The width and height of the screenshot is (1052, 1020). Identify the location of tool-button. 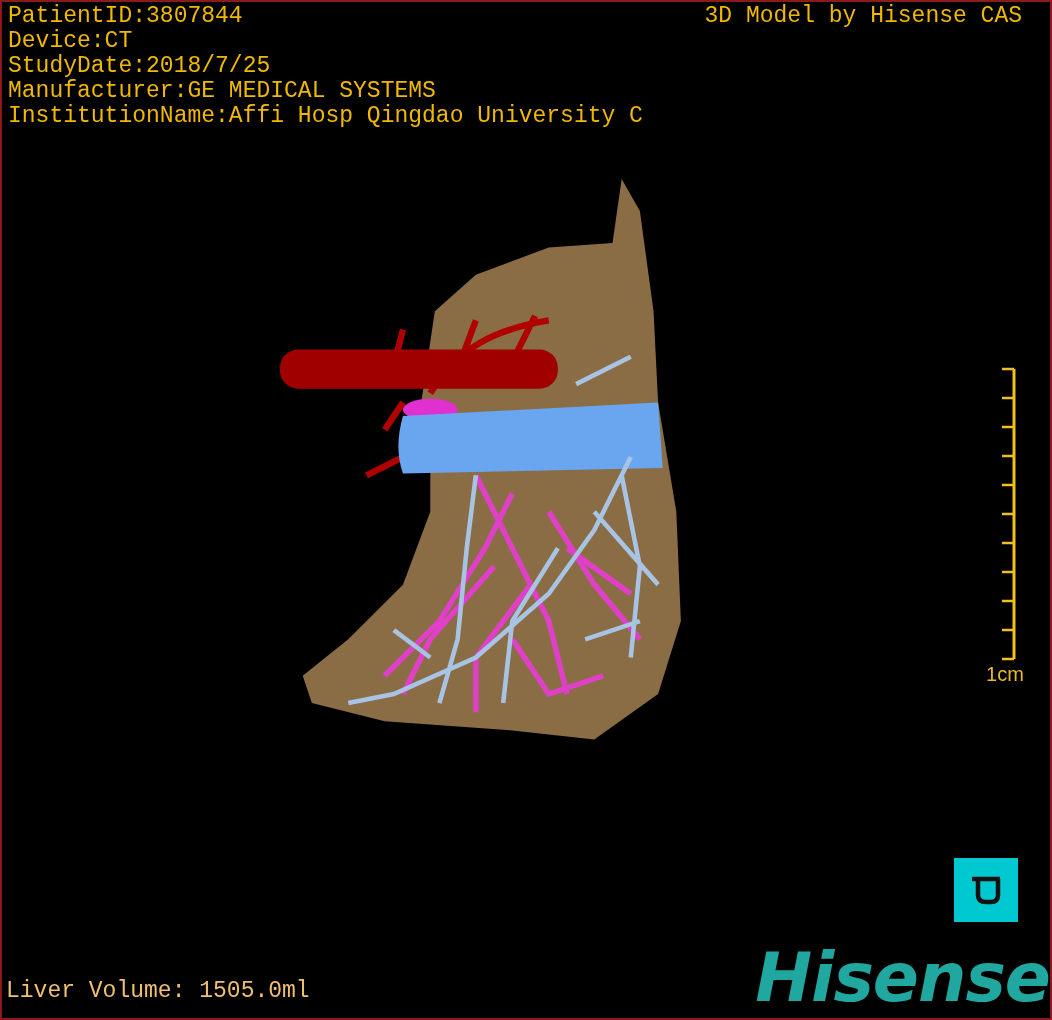
(986, 890).